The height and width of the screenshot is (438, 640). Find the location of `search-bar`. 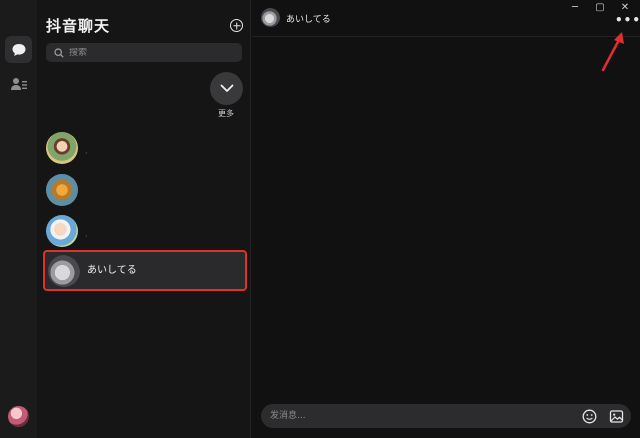

search-bar is located at coordinates (144, 52).